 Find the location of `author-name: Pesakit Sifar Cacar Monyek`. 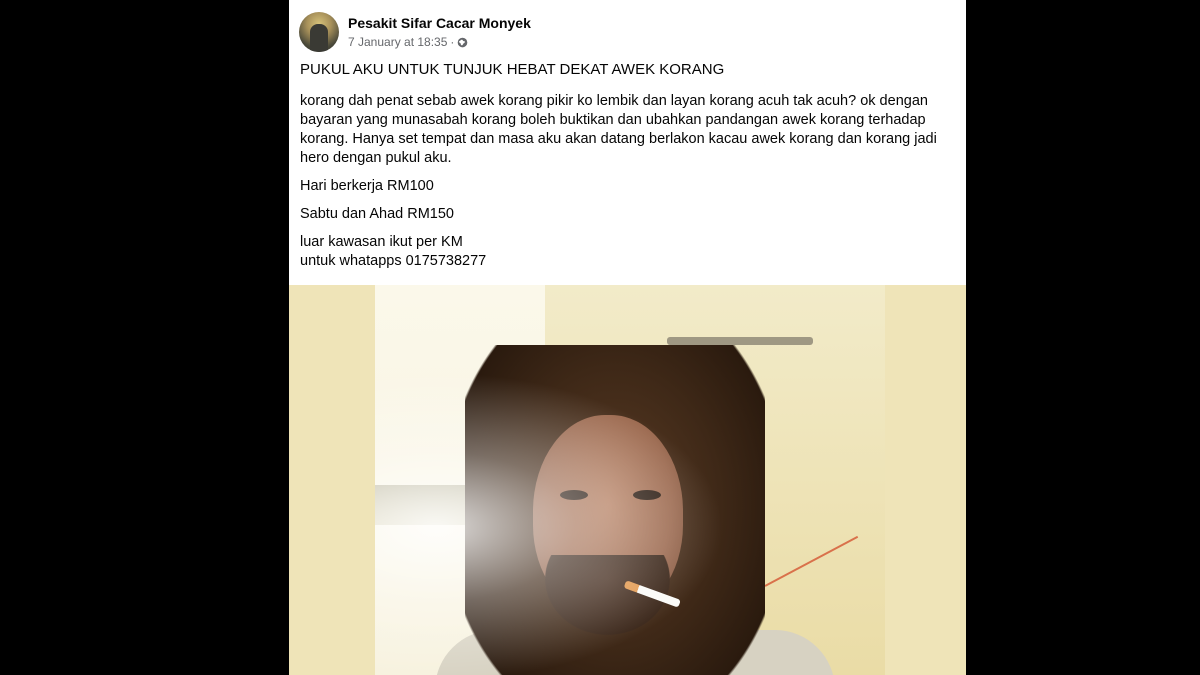

author-name: Pesakit Sifar Cacar Monyek is located at coordinates (439, 23).